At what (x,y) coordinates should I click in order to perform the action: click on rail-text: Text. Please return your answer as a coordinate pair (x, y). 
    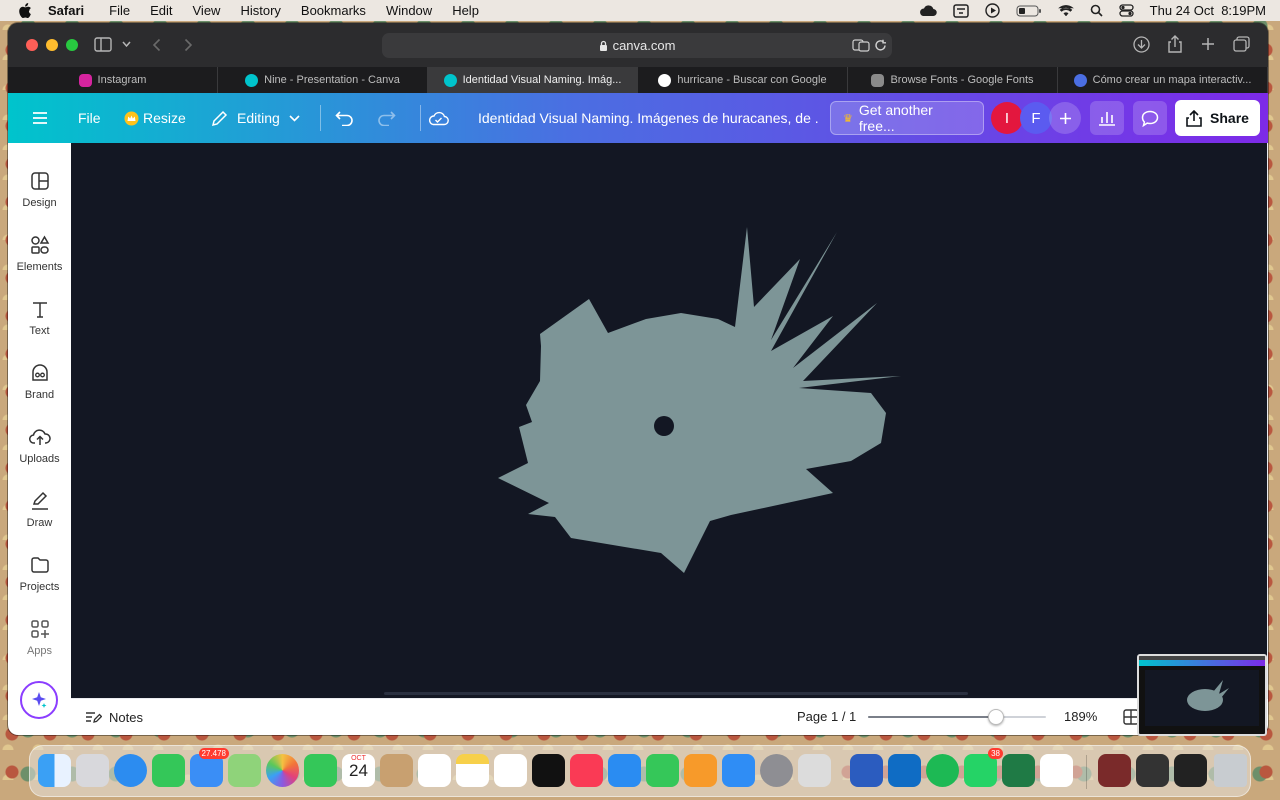
    Looking at the image, I should click on (39, 319).